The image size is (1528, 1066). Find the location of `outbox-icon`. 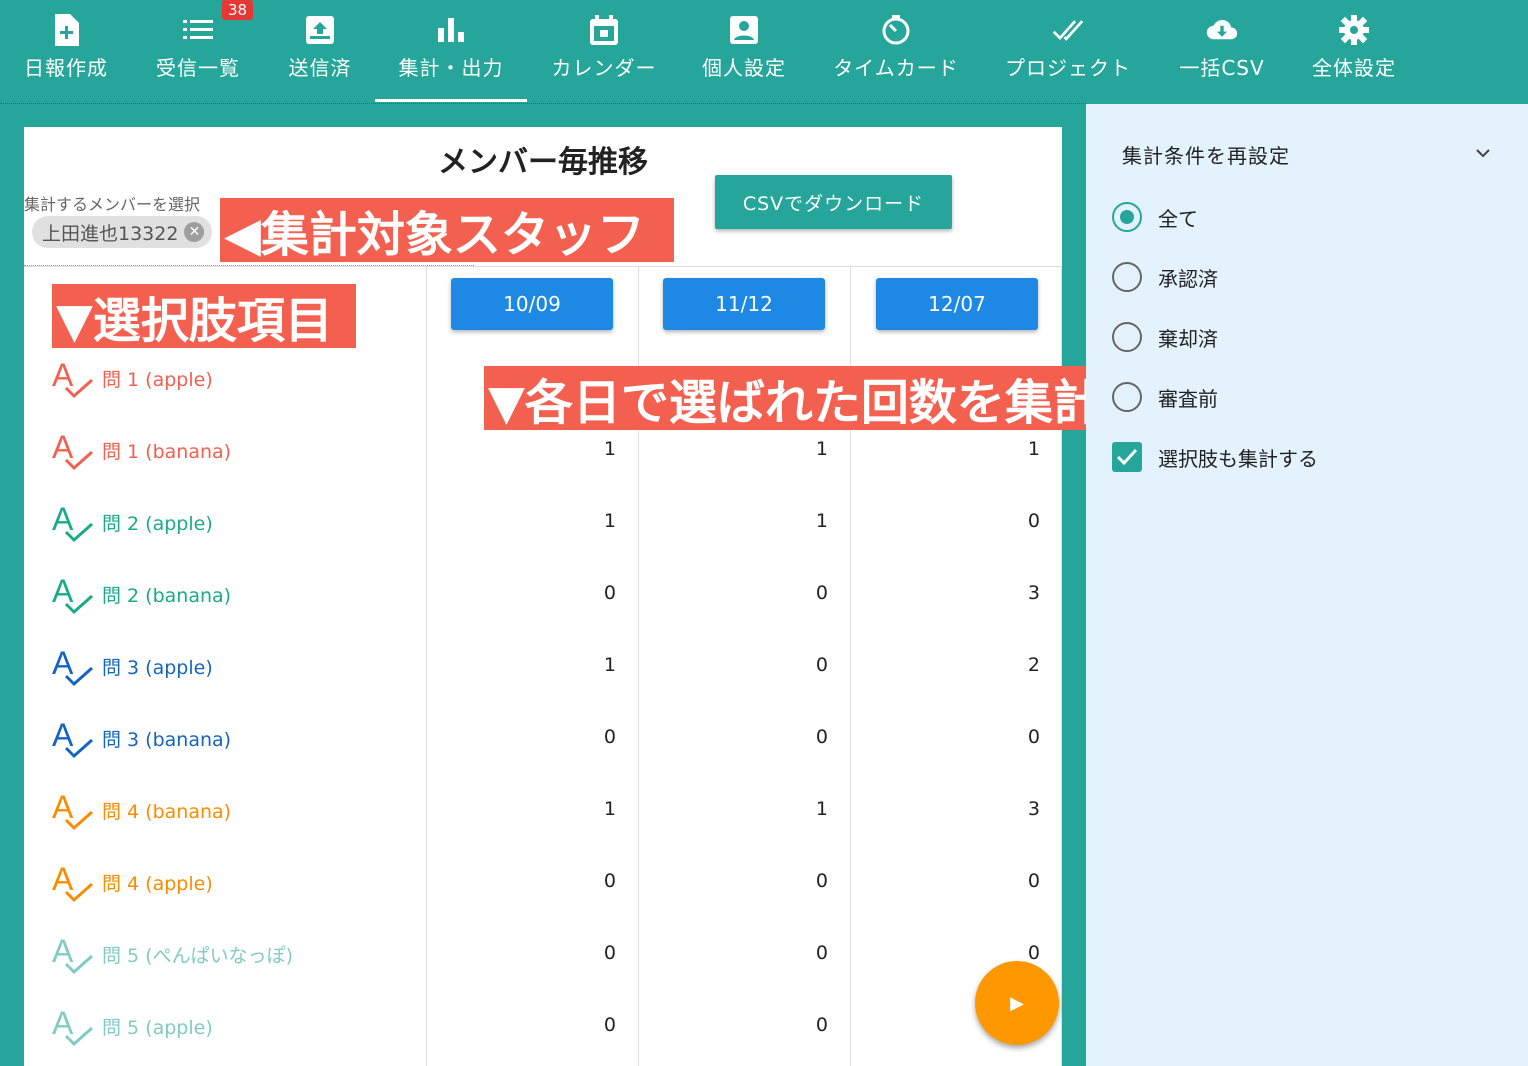

outbox-icon is located at coordinates (320, 30).